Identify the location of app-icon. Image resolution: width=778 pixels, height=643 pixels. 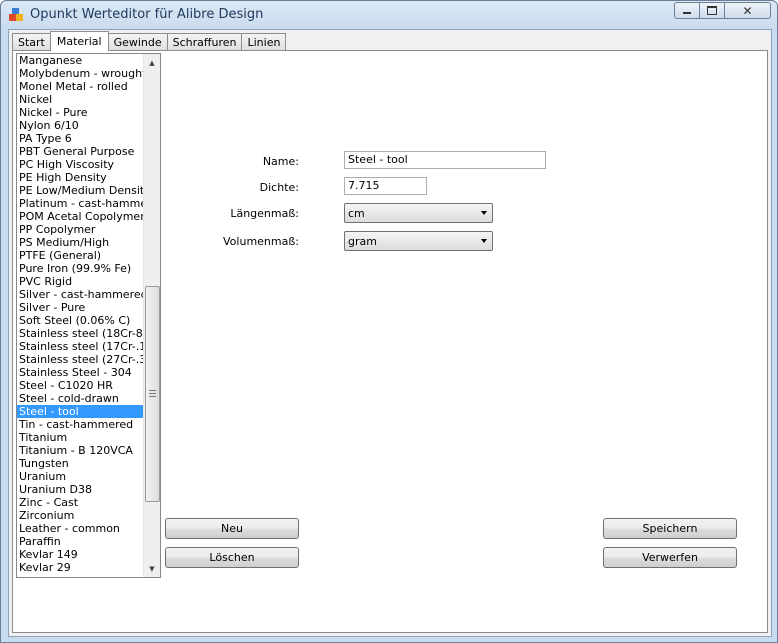
(16, 14).